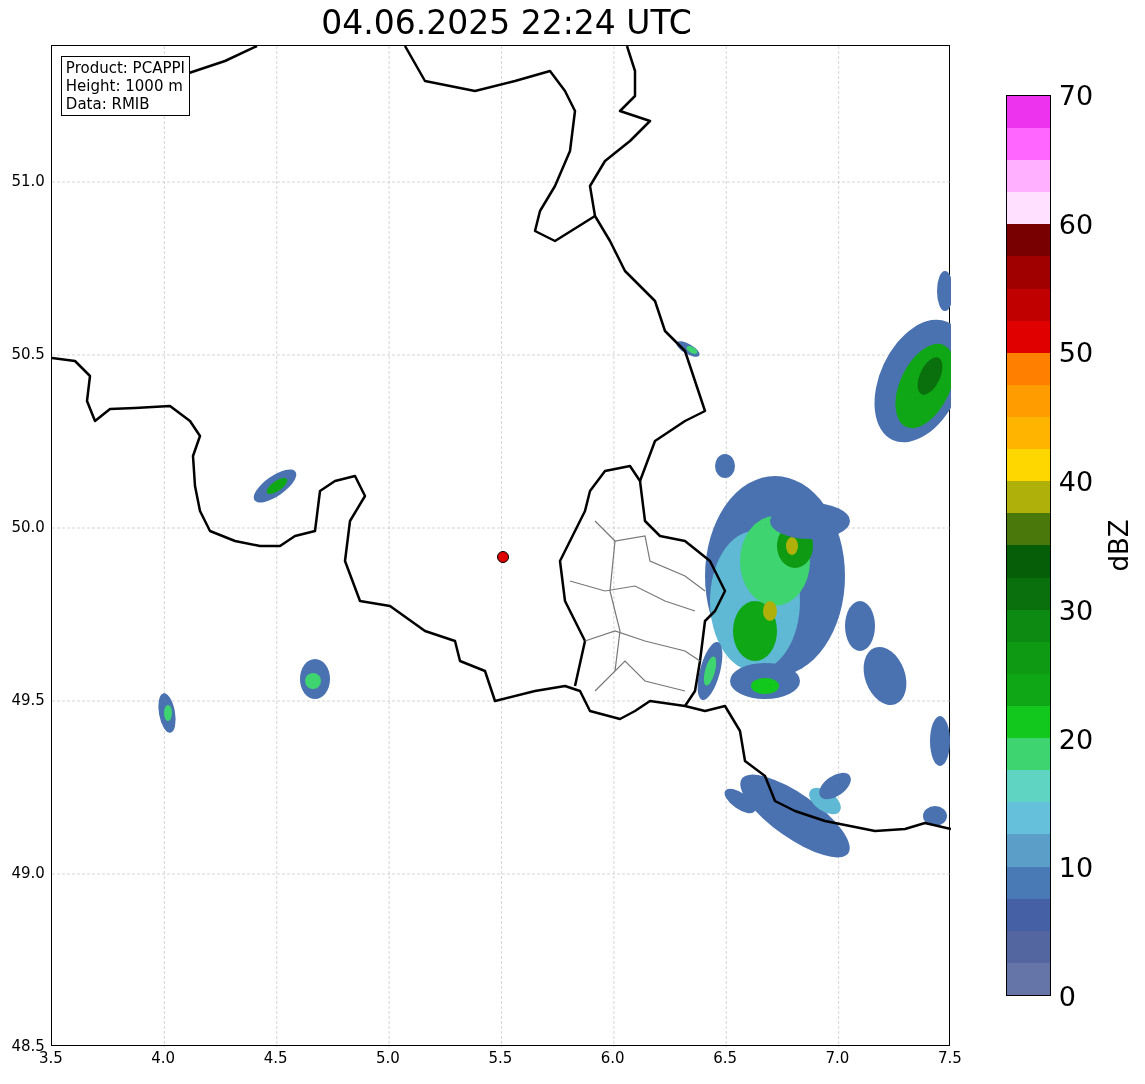 The height and width of the screenshot is (1084, 1145). I want to click on colorbar-tick-label: 70, so click(1076, 95).